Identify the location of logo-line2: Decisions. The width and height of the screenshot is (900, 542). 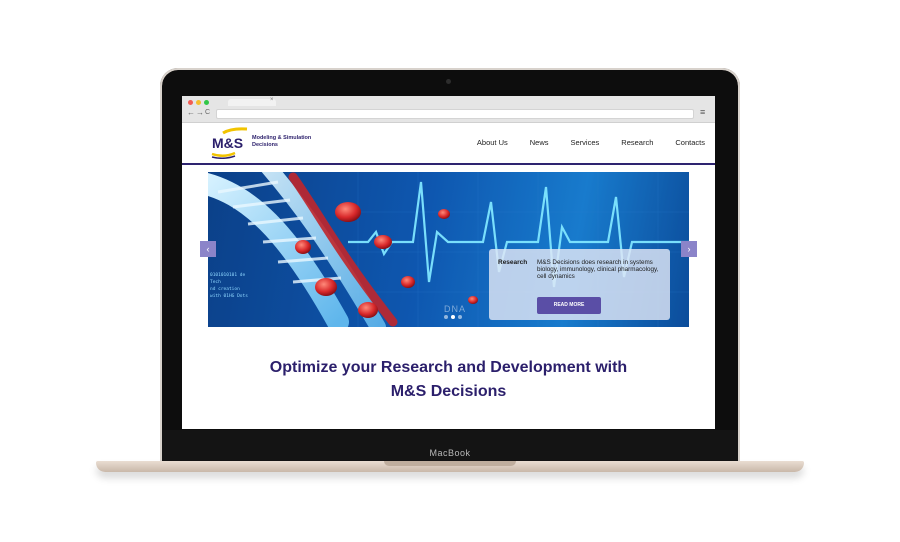
(265, 145).